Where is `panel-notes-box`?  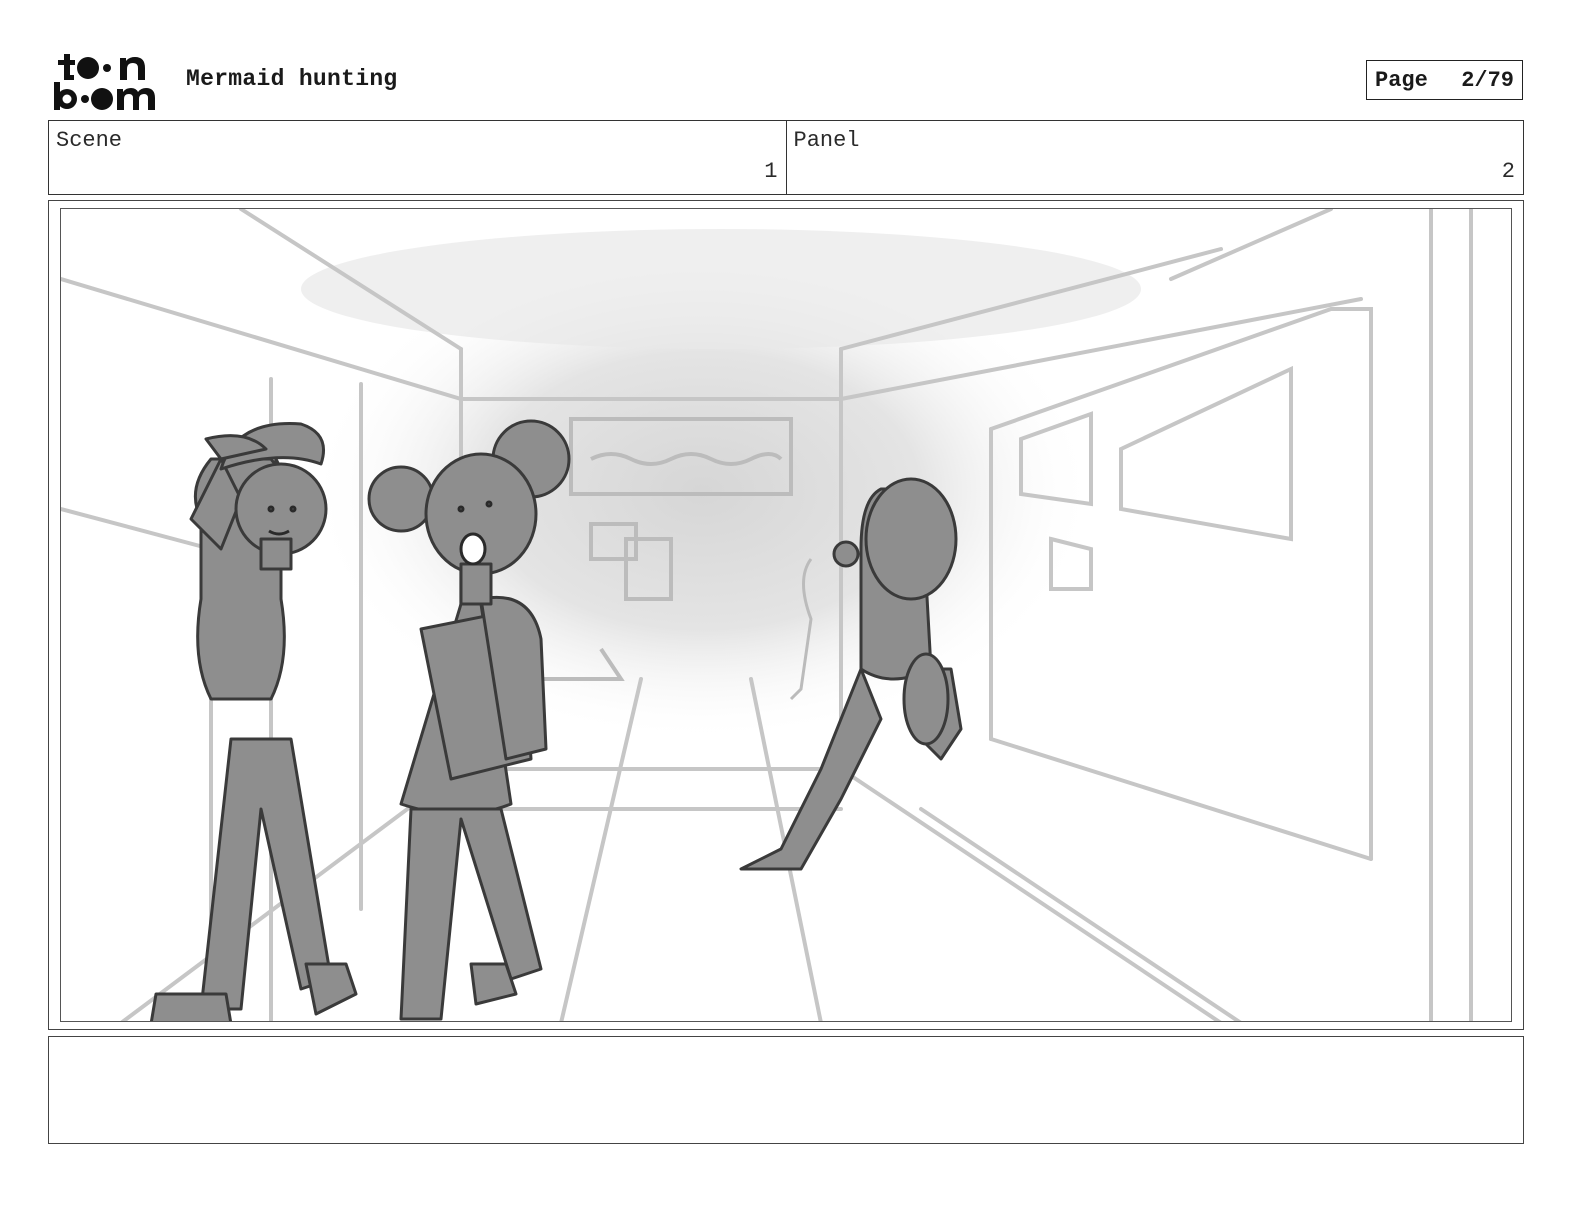 panel-notes-box is located at coordinates (786, 1090).